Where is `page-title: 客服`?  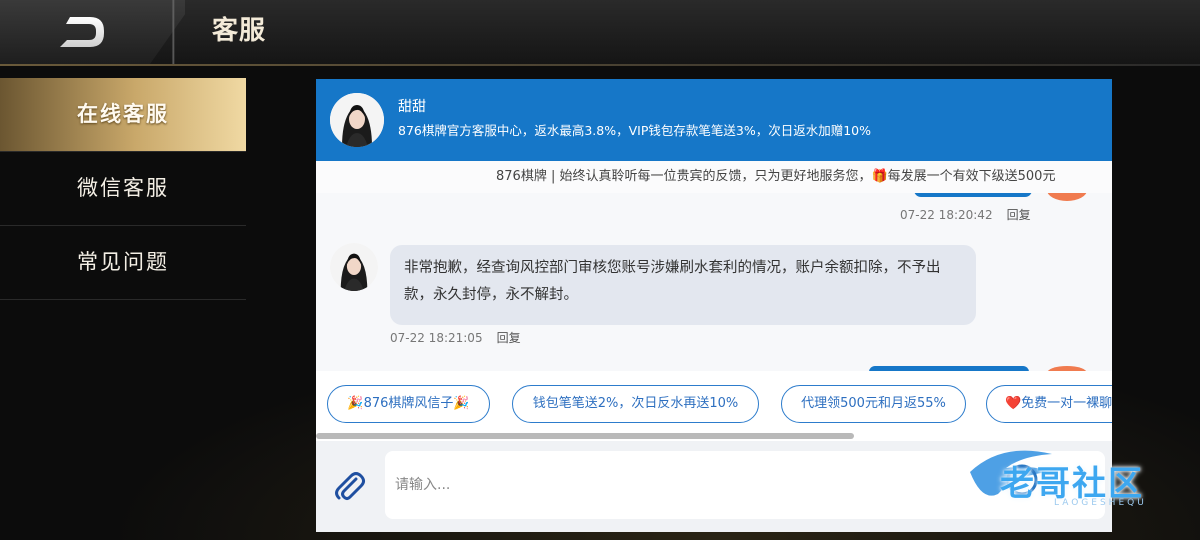
page-title: 客服 is located at coordinates (239, 31).